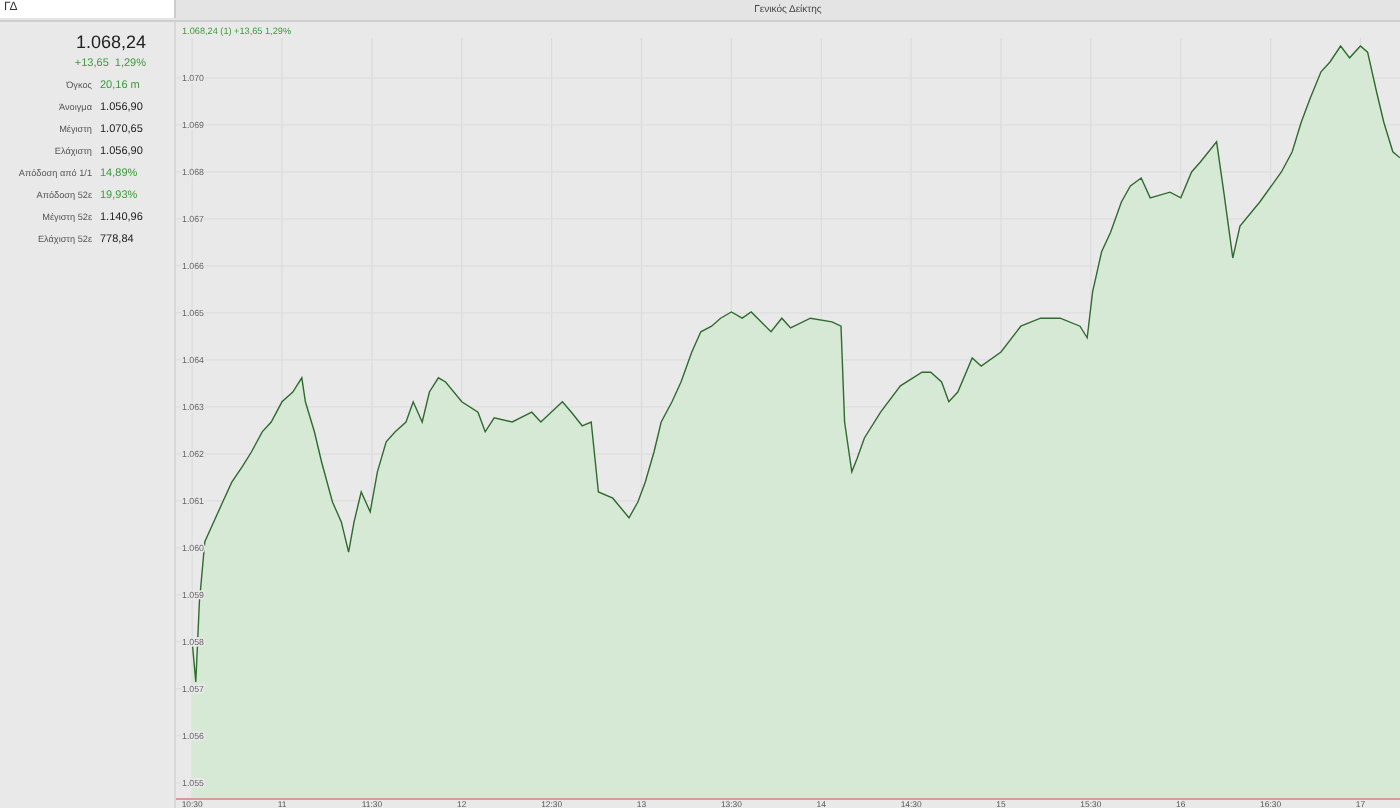  I want to click on index-price: 1.068,24, so click(110, 42).